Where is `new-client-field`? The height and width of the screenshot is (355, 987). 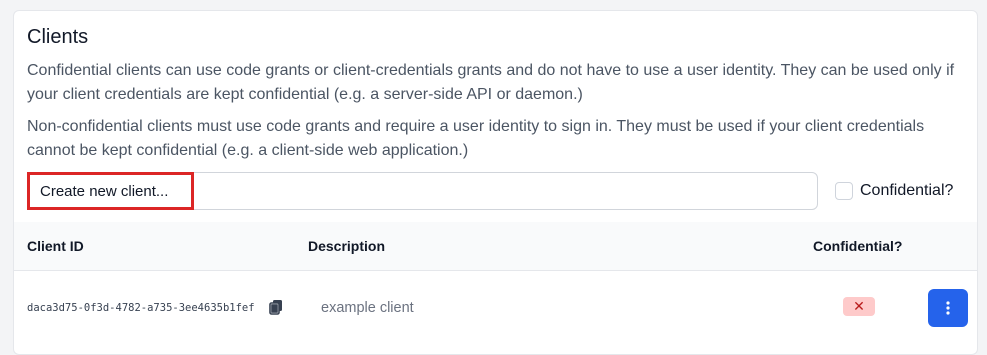 new-client-field is located at coordinates (422, 191).